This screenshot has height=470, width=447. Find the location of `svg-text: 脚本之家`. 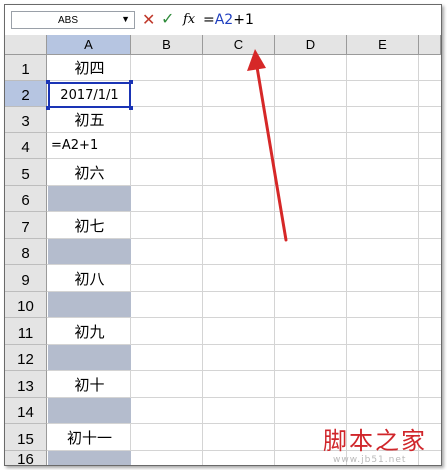

svg-text: 脚本之家 is located at coordinates (375, 441).